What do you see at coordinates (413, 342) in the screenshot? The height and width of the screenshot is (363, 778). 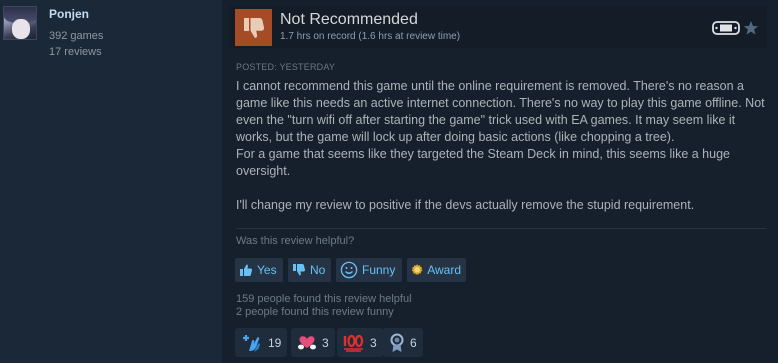 I see `reaction-award-count: 6` at bounding box center [413, 342].